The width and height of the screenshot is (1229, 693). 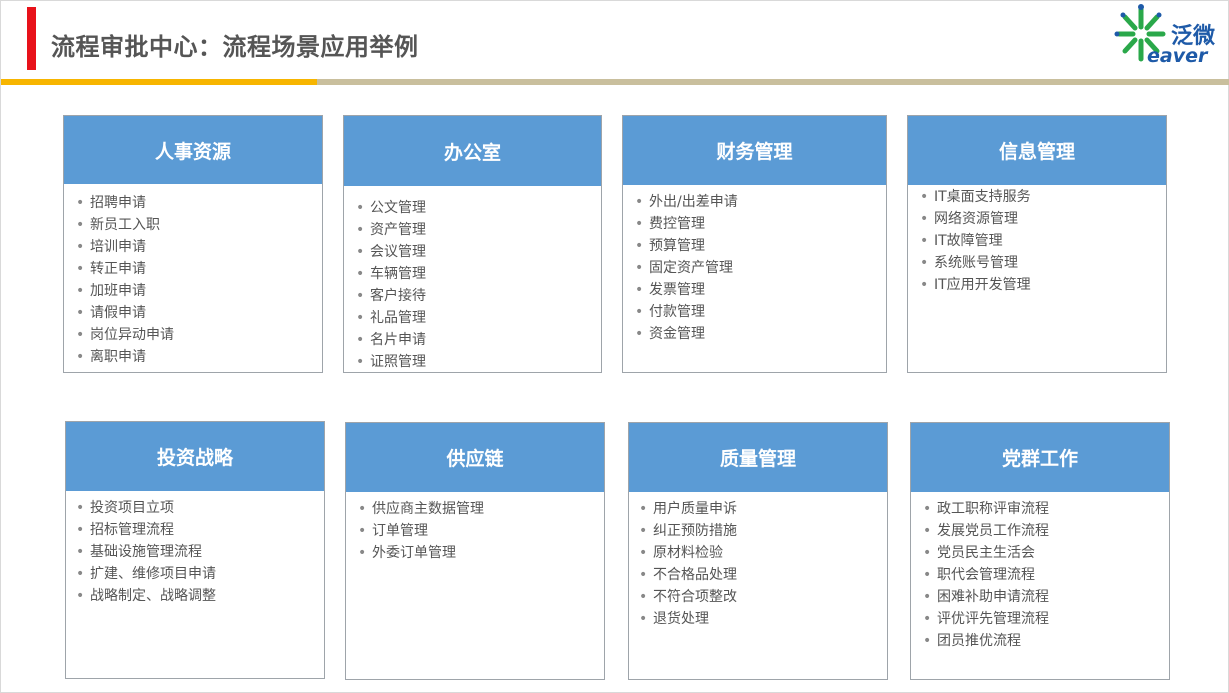 What do you see at coordinates (235, 47) in the screenshot?
I see `page-title: 流程审批中心：流程场景应用举例` at bounding box center [235, 47].